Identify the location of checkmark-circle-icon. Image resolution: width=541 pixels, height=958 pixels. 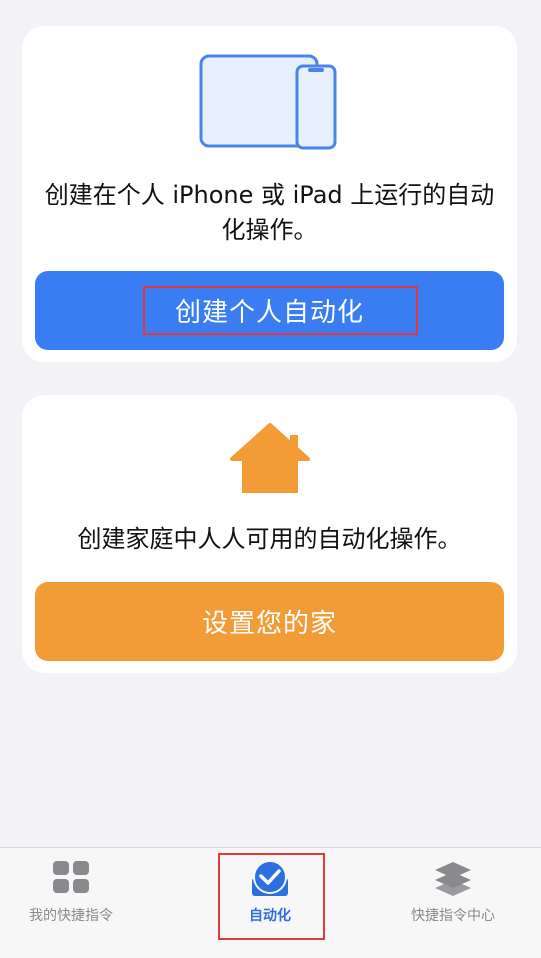
(270, 878).